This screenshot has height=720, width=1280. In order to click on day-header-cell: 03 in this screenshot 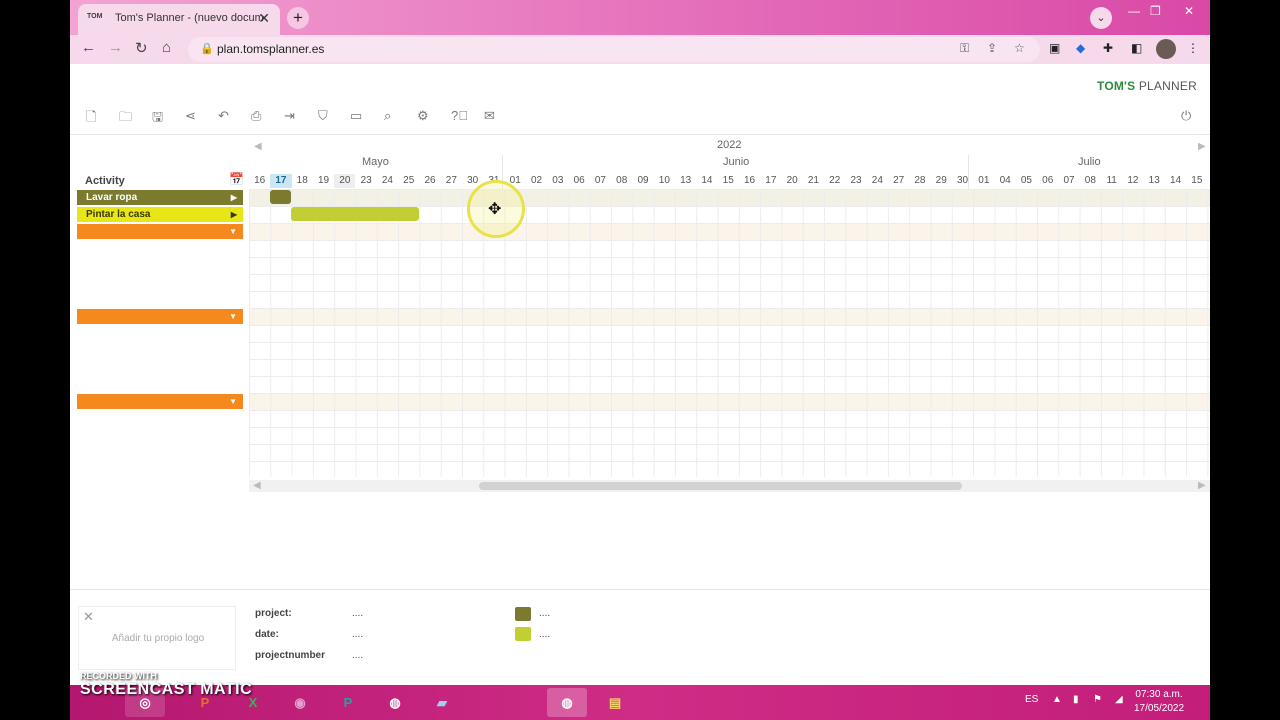, I will do `click(557, 181)`.